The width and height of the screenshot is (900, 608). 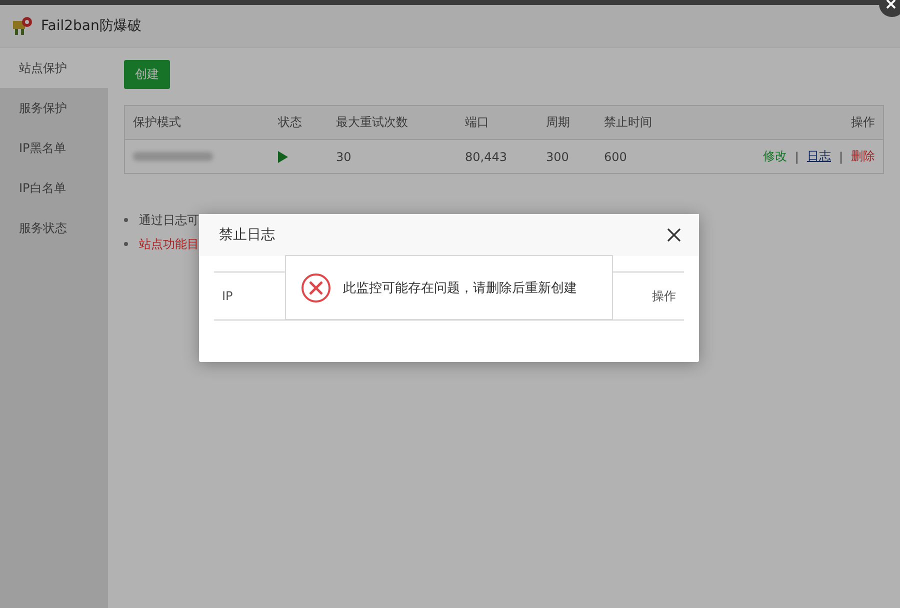 What do you see at coordinates (477, 122) in the screenshot?
I see `column-header: 端口` at bounding box center [477, 122].